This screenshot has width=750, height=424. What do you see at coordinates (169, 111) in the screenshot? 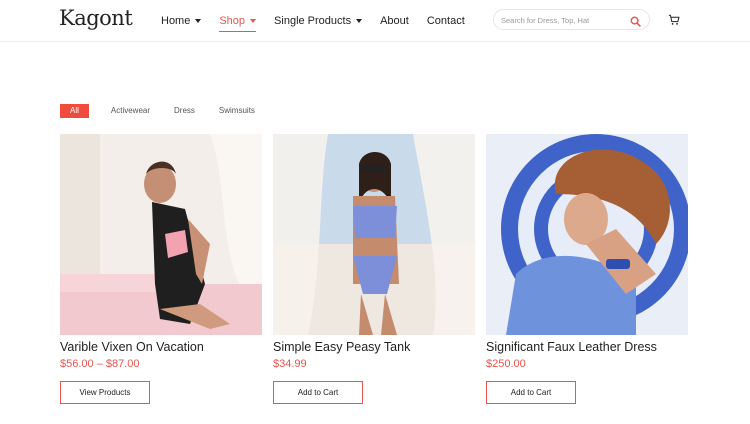
I see `category-filters: All Activewear Dress Swimsuits` at bounding box center [169, 111].